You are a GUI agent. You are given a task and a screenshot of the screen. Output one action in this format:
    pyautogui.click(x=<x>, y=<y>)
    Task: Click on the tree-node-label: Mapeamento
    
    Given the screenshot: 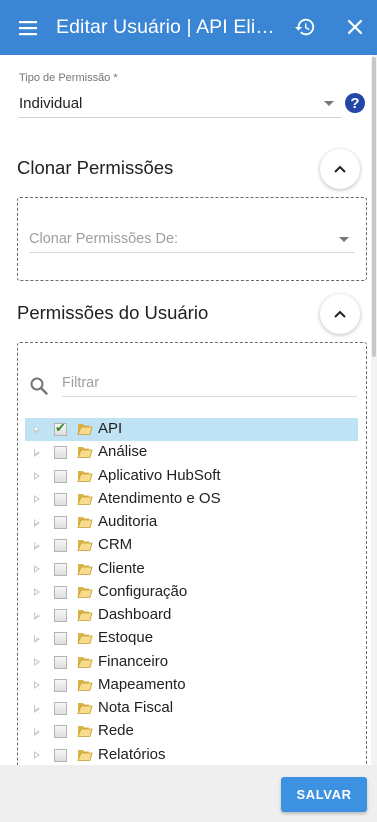 What is the action you would take?
    pyautogui.click(x=142, y=684)
    